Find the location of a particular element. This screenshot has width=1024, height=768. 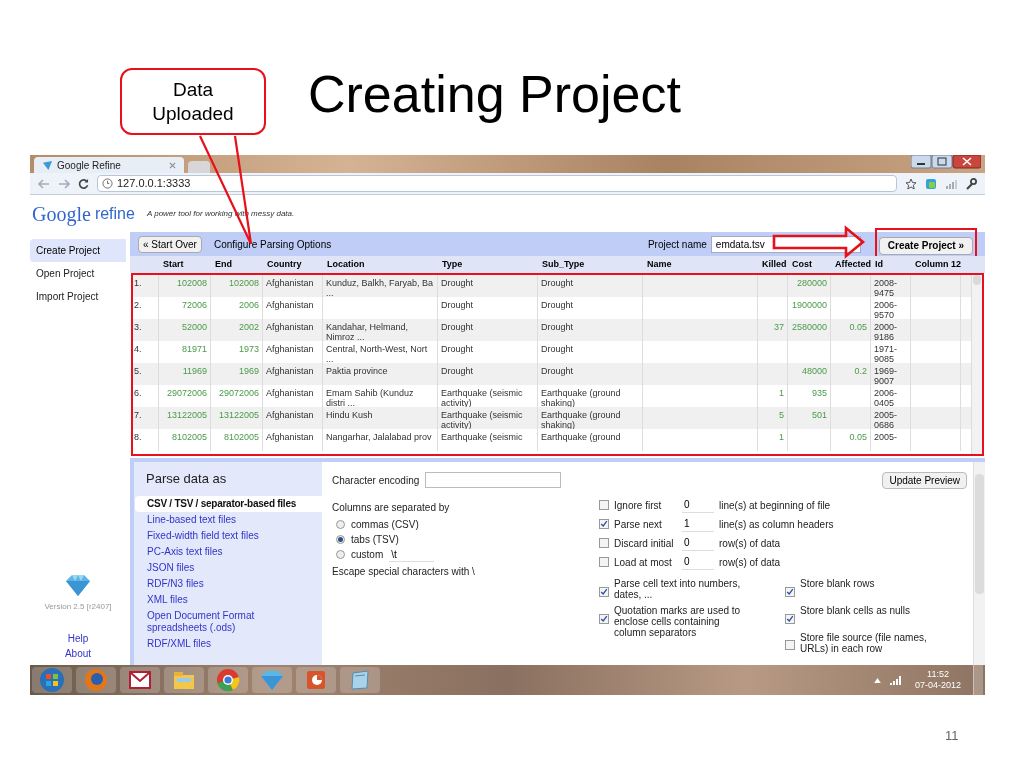

notepad-icon is located at coordinates (360, 680).